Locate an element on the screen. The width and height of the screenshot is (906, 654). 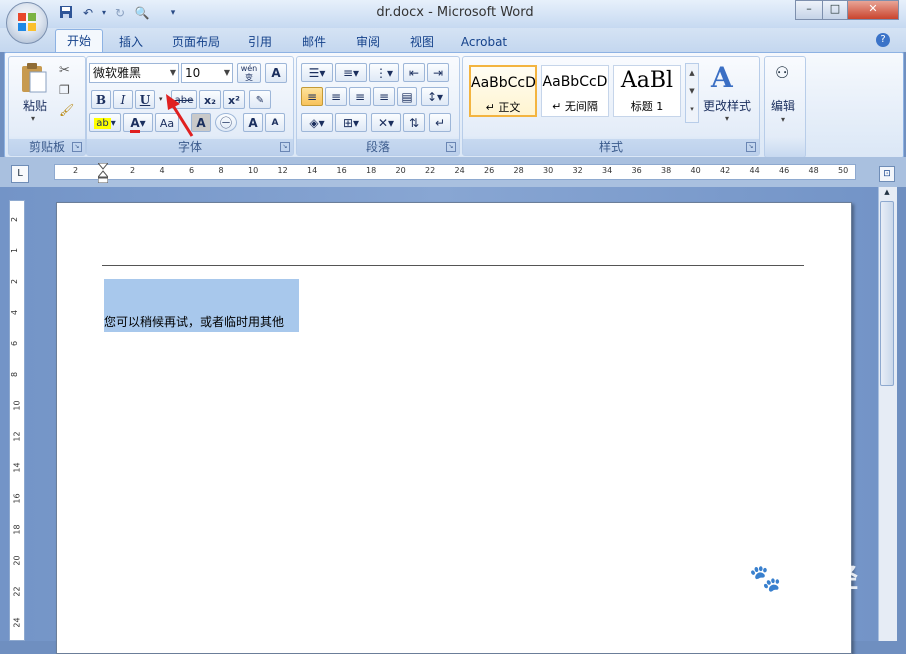
editing-button: 编辑 is located at coordinates (783, 105).